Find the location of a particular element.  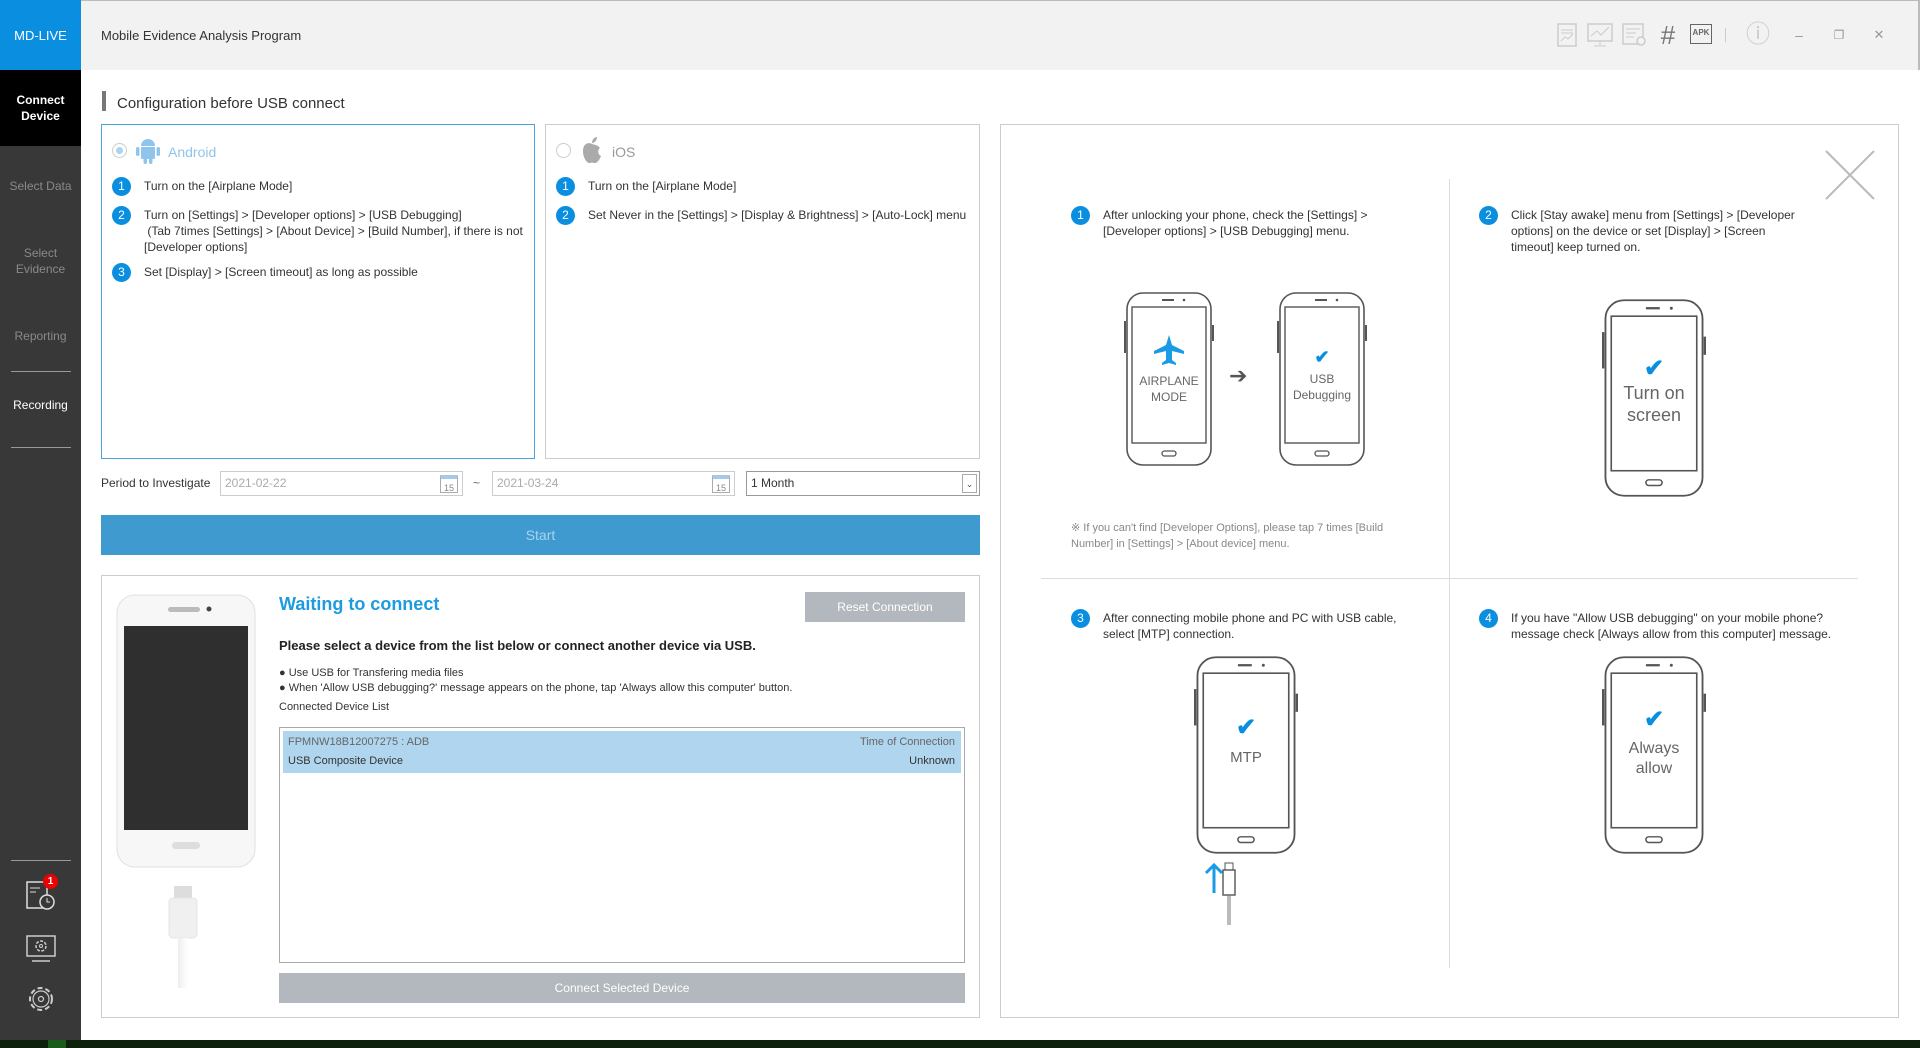

app-logo: MD-LIVE is located at coordinates (40, 35).